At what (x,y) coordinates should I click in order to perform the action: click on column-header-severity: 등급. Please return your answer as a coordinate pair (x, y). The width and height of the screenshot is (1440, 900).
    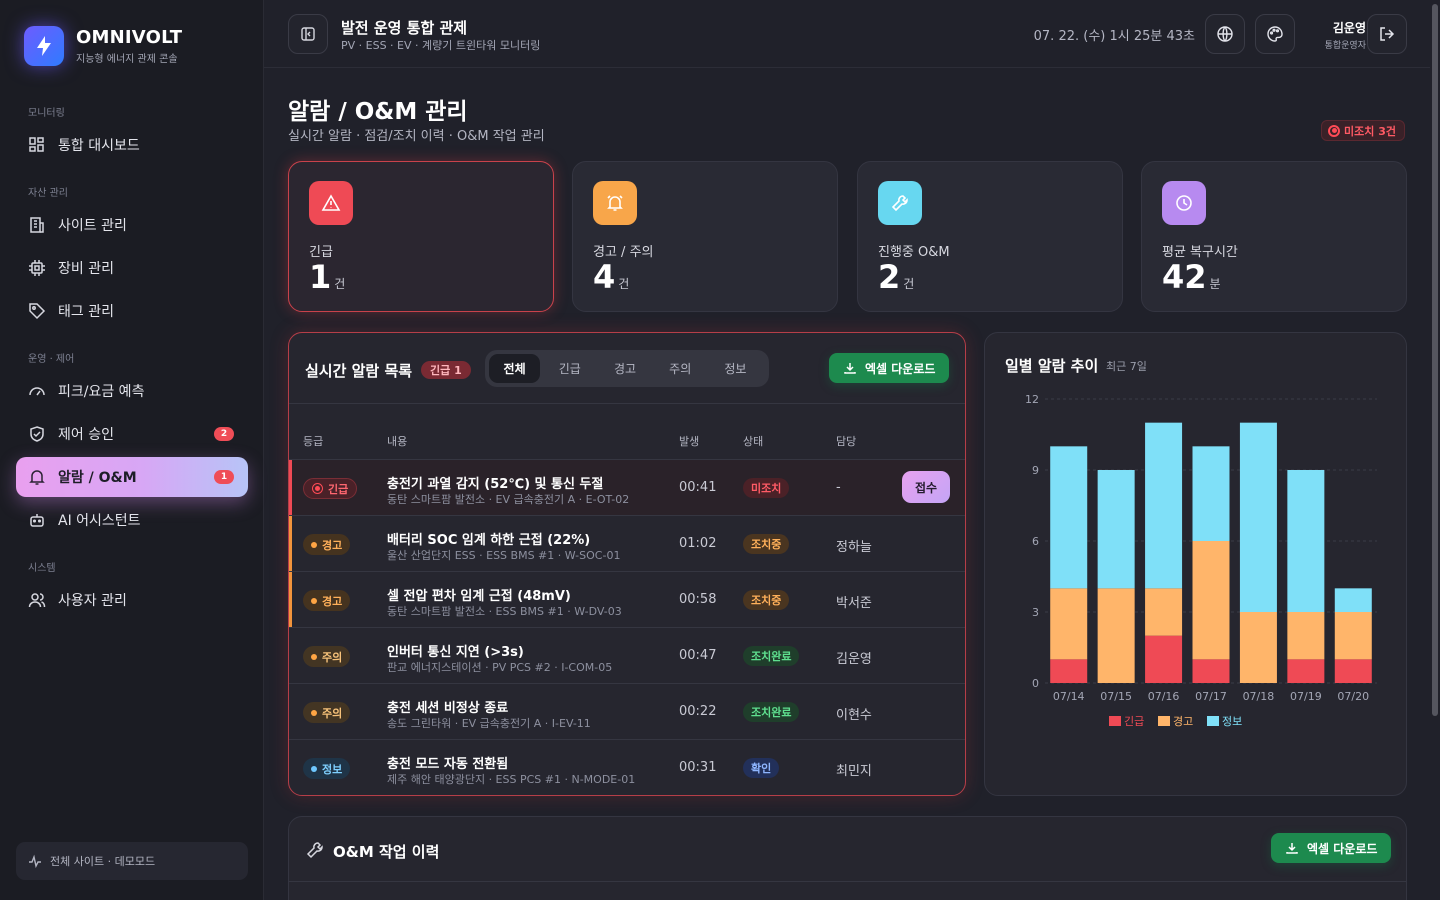
    Looking at the image, I should click on (313, 441).